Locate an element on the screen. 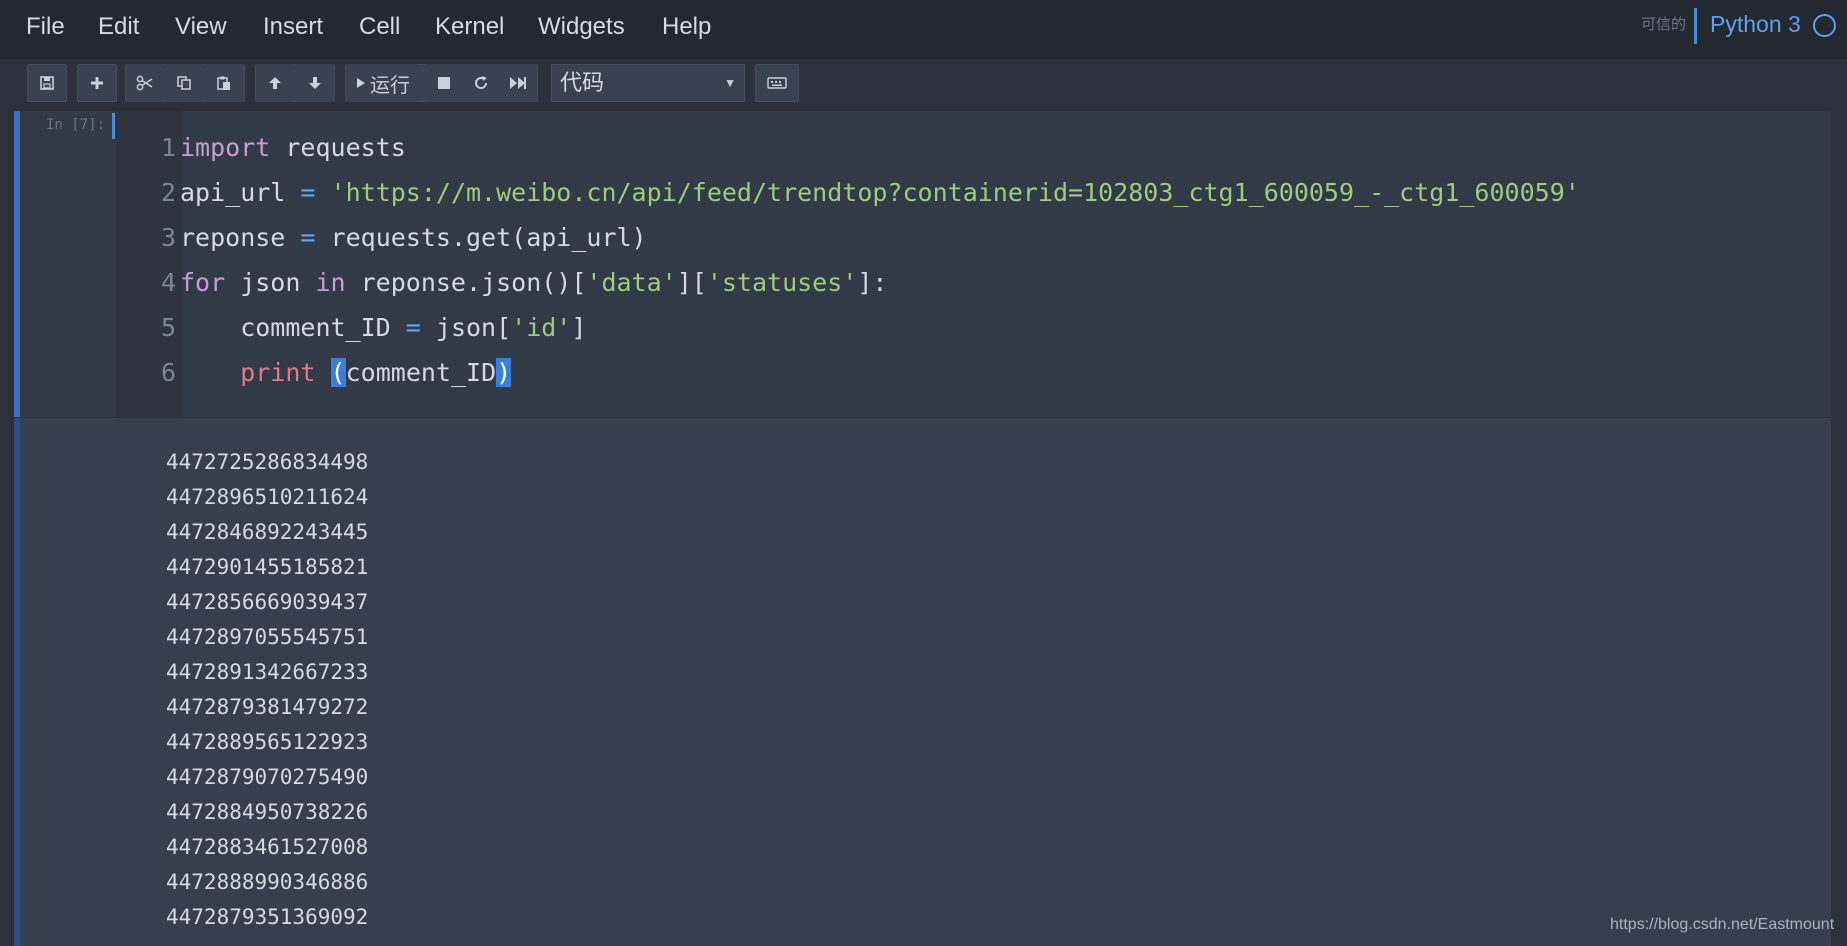  bracket-match: ) is located at coordinates (504, 372).